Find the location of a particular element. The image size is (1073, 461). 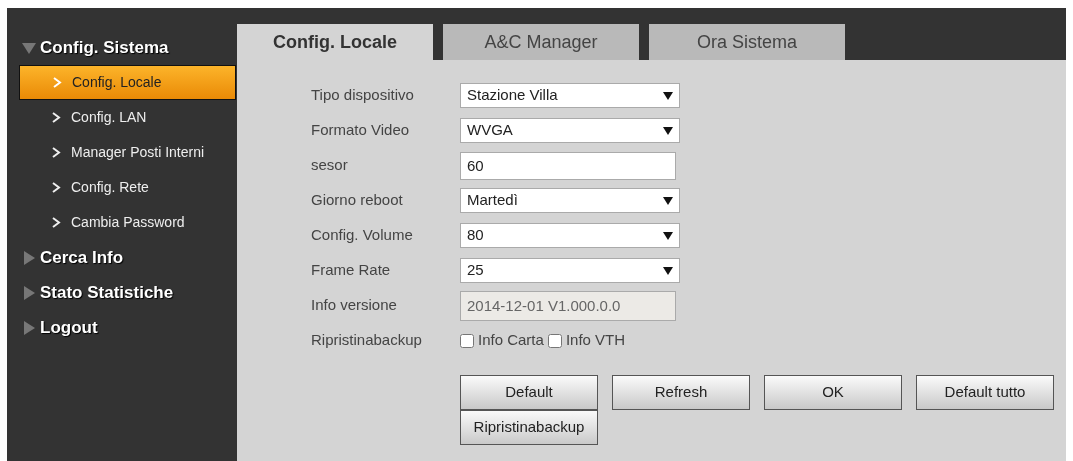

input-field: 2014-12-01 V1.000.0.0 is located at coordinates (568, 305).